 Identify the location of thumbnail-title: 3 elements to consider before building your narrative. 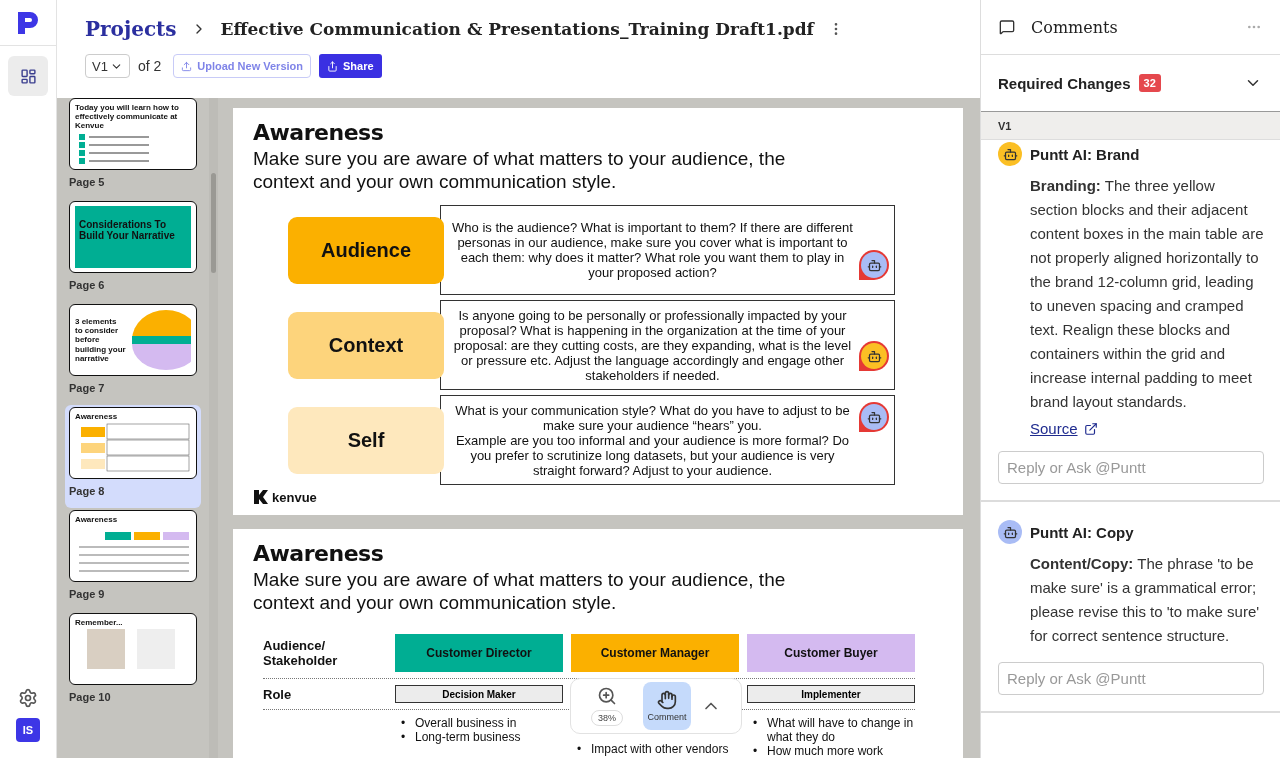
(101, 340).